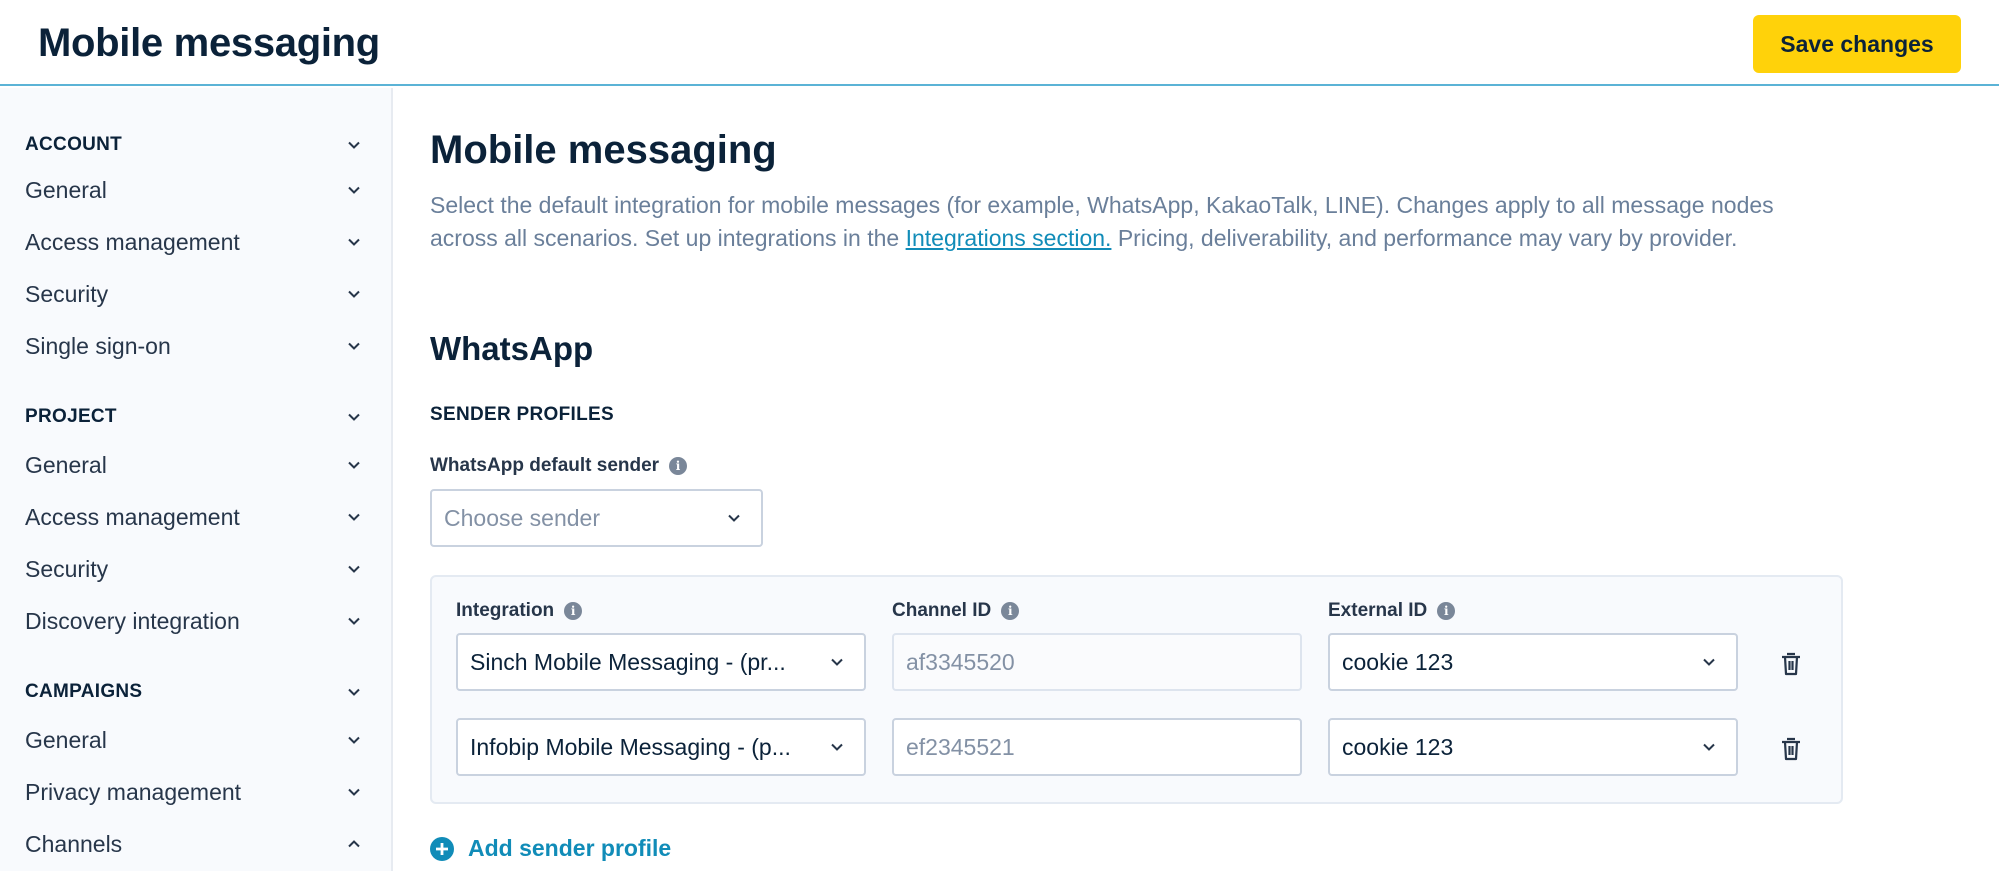  I want to click on add-sender-profile-button: Add sender profile, so click(550, 848).